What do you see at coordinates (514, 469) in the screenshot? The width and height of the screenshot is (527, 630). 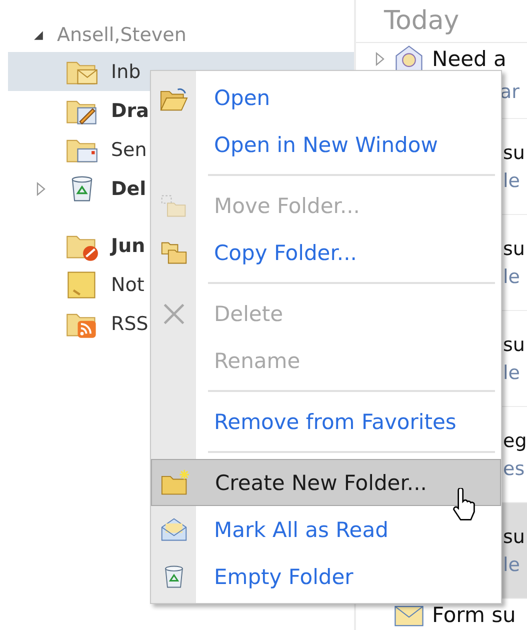 I see `message-subject: es` at bounding box center [514, 469].